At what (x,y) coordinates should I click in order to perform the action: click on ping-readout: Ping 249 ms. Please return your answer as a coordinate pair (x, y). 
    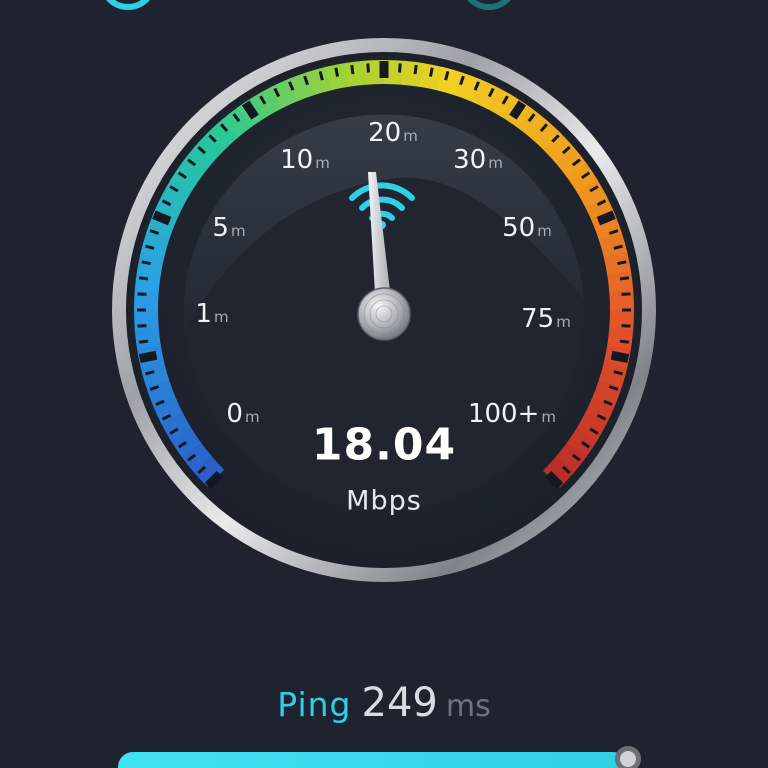
    Looking at the image, I should click on (383, 703).